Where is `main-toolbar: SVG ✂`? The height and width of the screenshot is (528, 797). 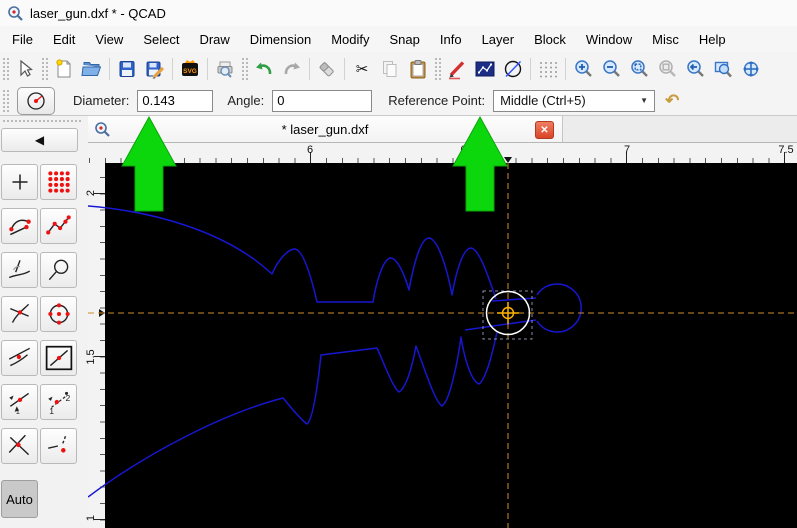
main-toolbar: SVG ✂ is located at coordinates (398, 69).